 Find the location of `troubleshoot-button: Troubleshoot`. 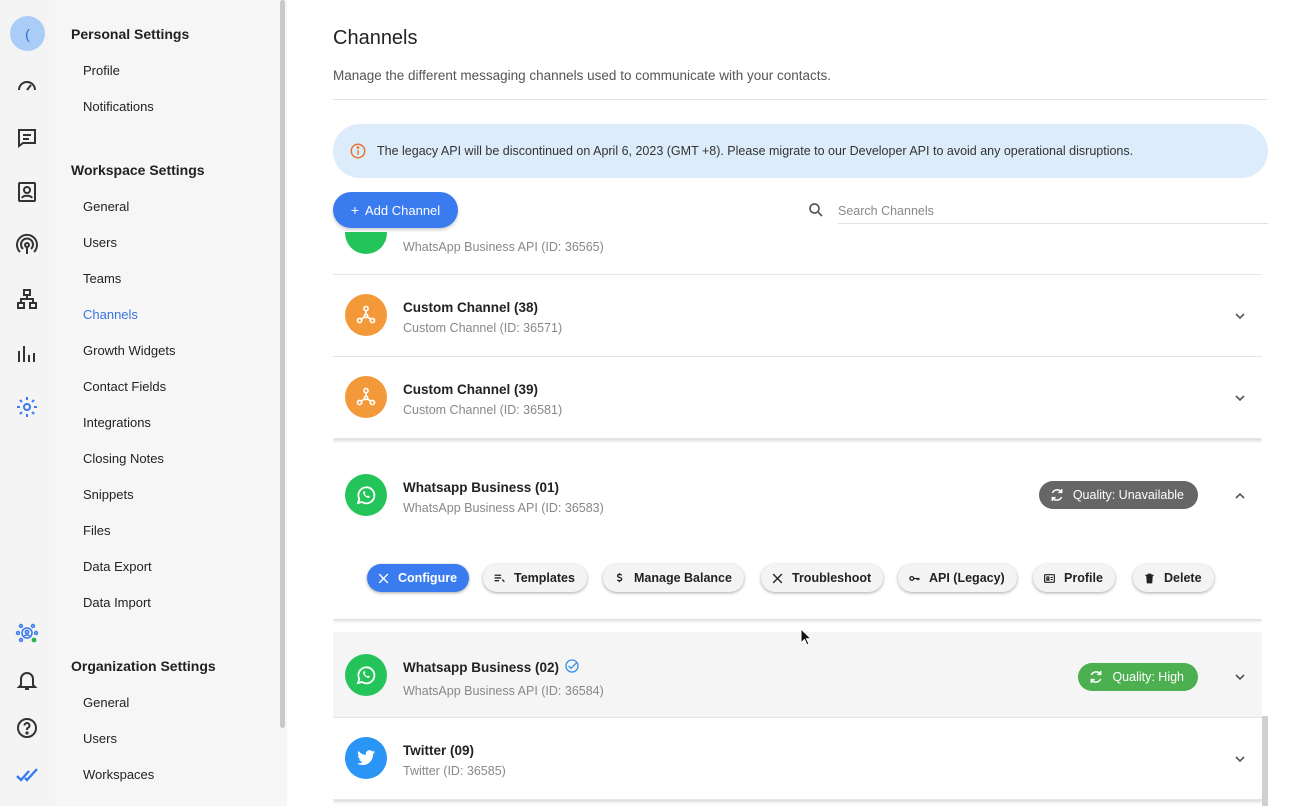

troubleshoot-button: Troubleshoot is located at coordinates (822, 578).